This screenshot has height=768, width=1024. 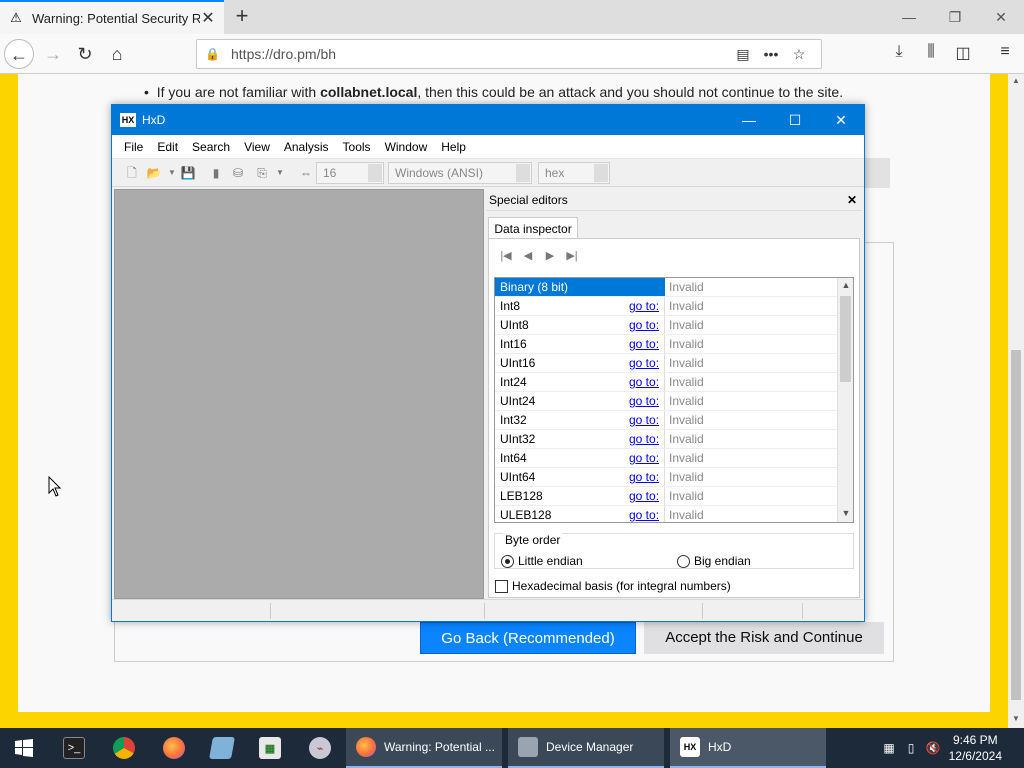 I want to click on open-ram-icon: ⎘, so click(x=262, y=173).